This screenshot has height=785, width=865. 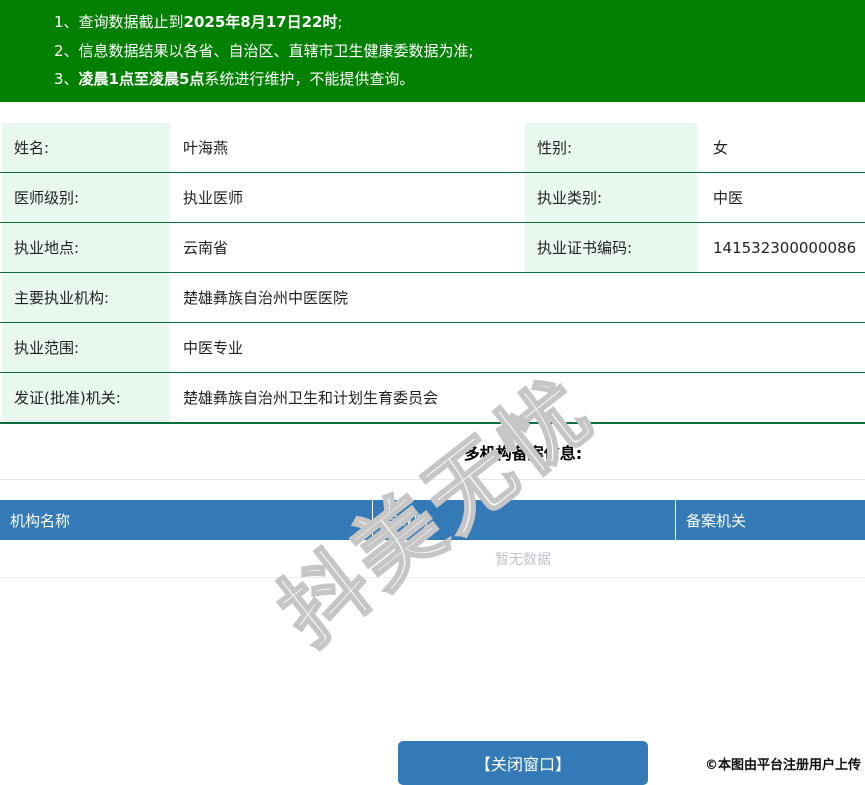 I want to click on notice-line-3-tail: 系统进行维护，不能提供查询。, so click(x=309, y=79).